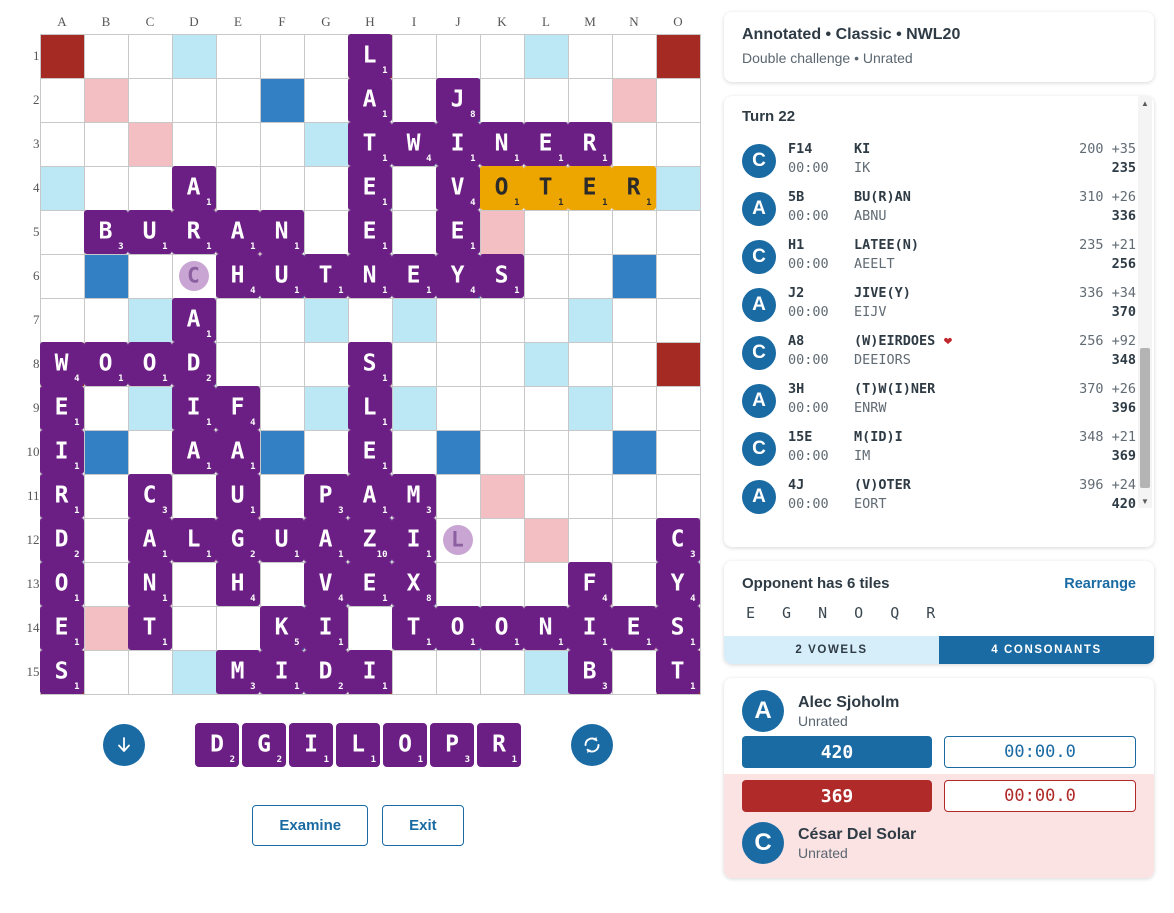 This screenshot has height=913, width=1174. I want to click on board-square-J2: J8, so click(458, 100).